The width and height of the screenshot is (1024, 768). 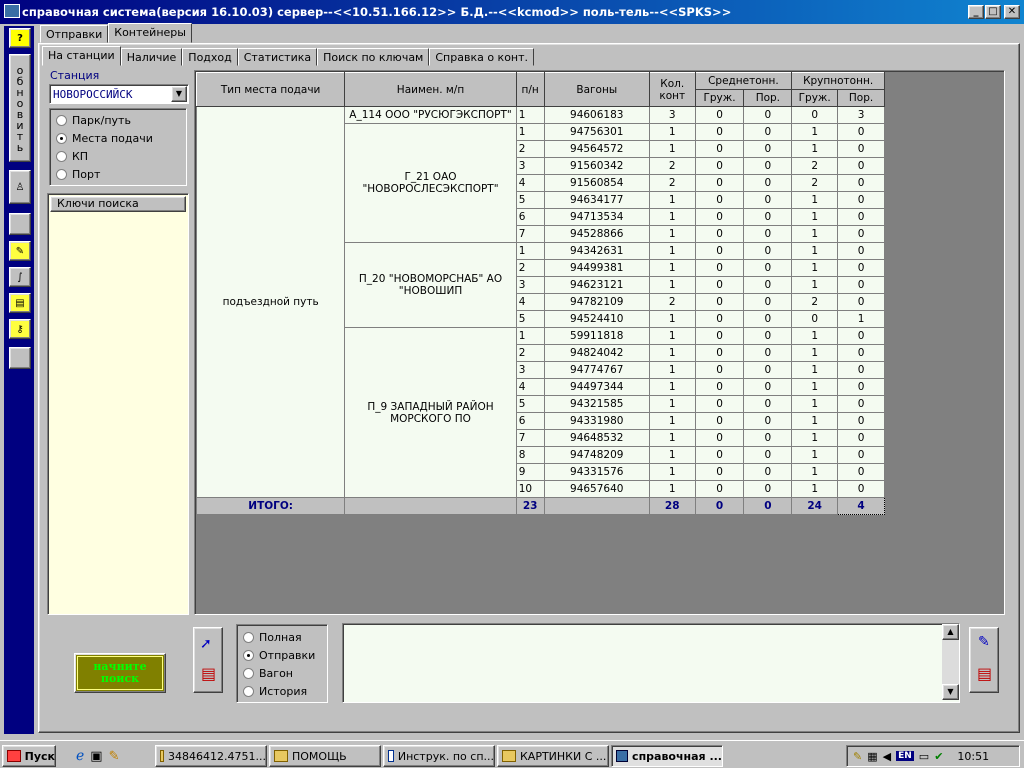 What do you see at coordinates (20, 329) in the screenshot?
I see `key-tool-button: ⚷` at bounding box center [20, 329].